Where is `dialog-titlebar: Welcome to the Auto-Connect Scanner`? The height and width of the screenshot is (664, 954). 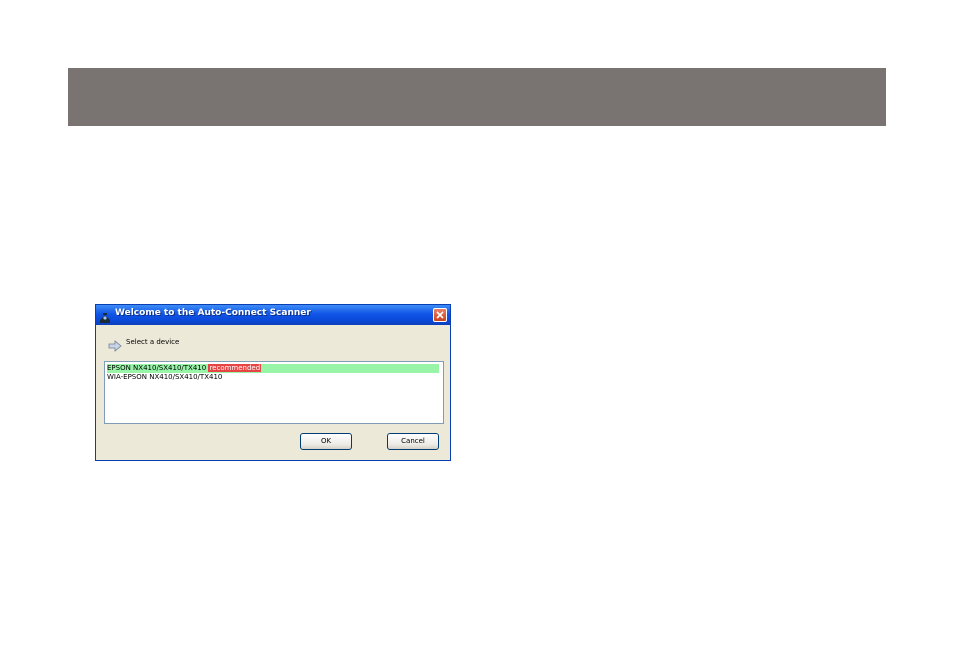 dialog-titlebar: Welcome to the Auto-Connect Scanner is located at coordinates (273, 315).